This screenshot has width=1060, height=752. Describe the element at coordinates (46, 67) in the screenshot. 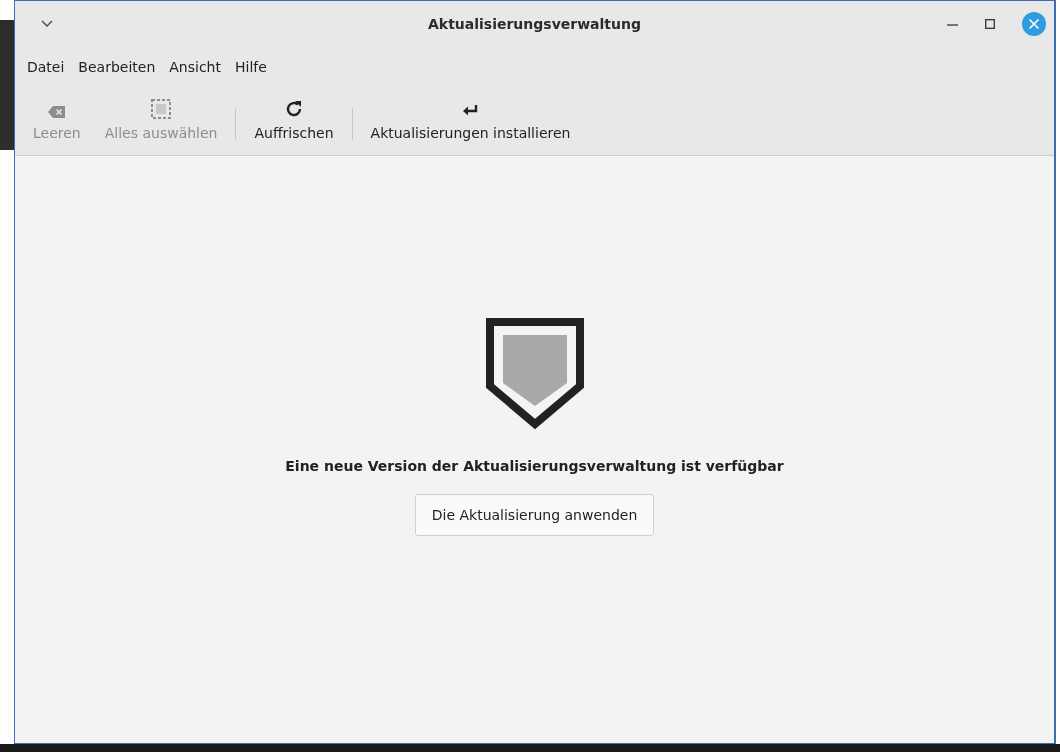

I see `menu-item: Datei` at that location.